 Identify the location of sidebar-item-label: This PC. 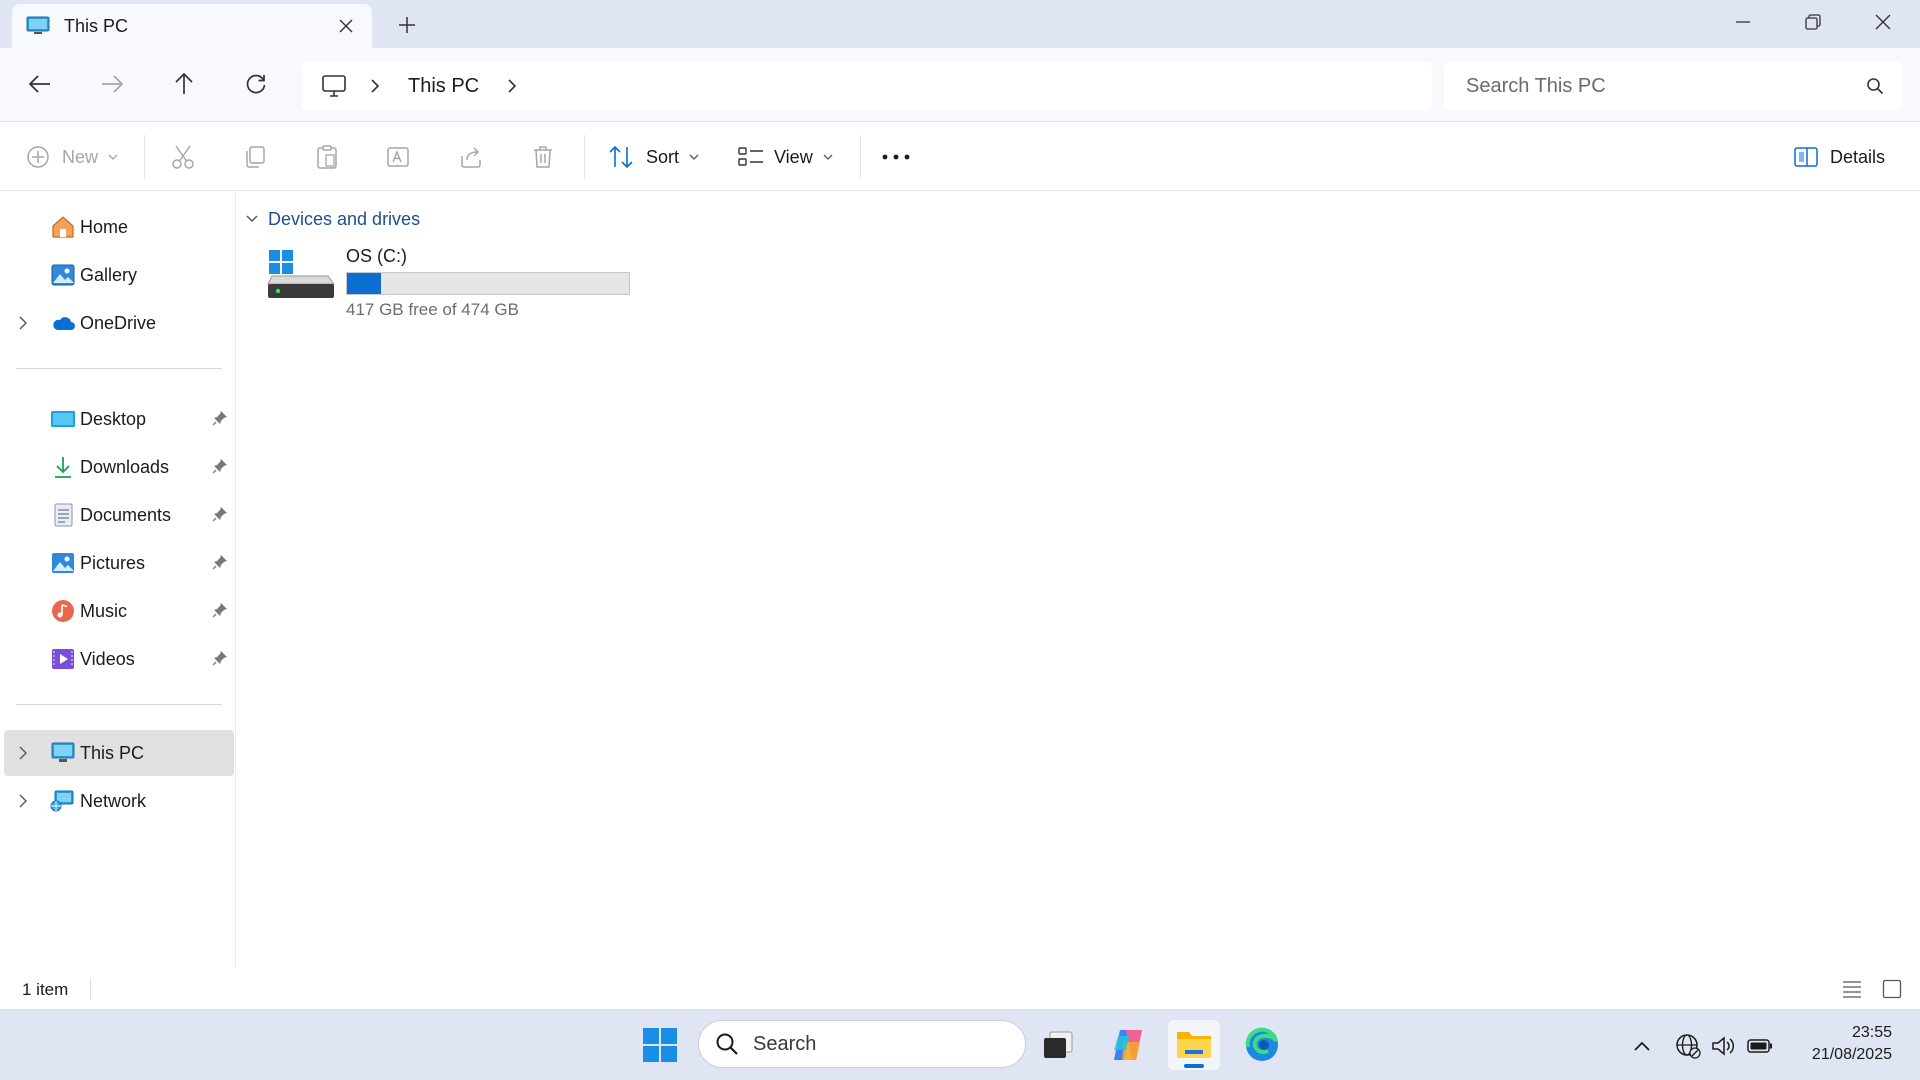
(112, 753).